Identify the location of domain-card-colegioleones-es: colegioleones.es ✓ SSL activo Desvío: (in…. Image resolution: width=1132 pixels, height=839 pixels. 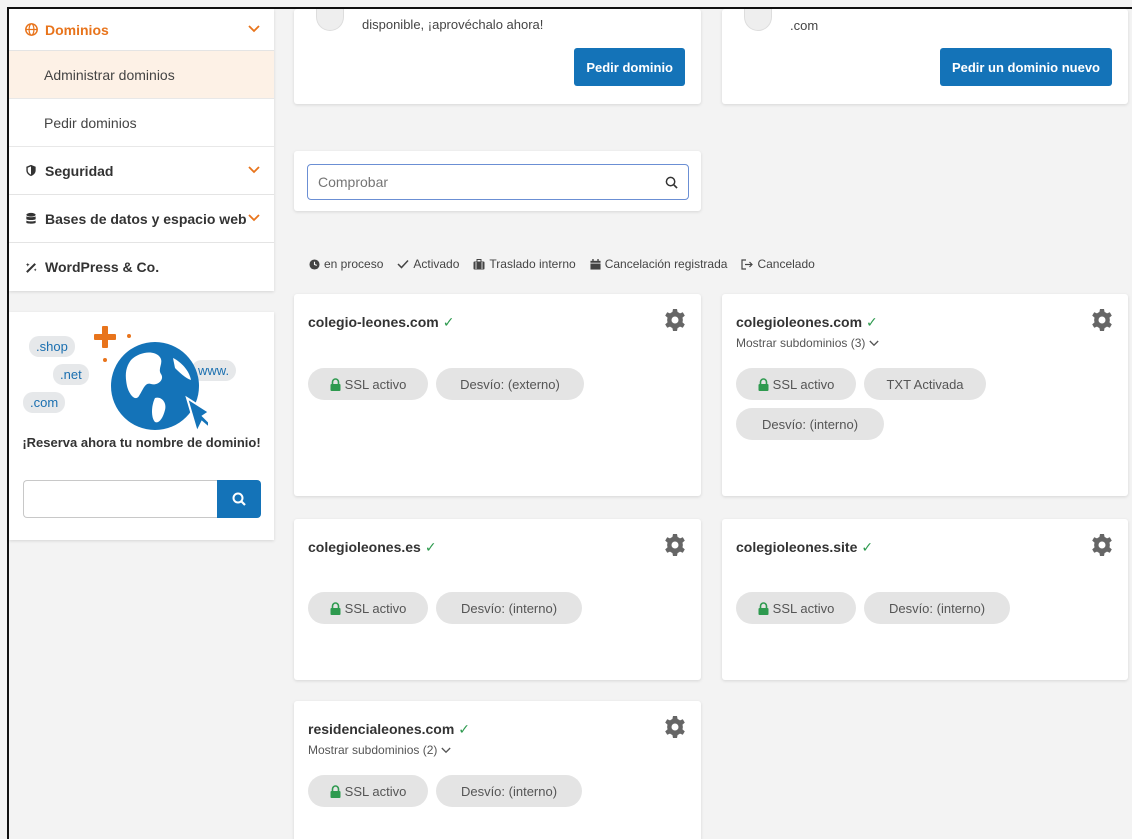
(497, 599).